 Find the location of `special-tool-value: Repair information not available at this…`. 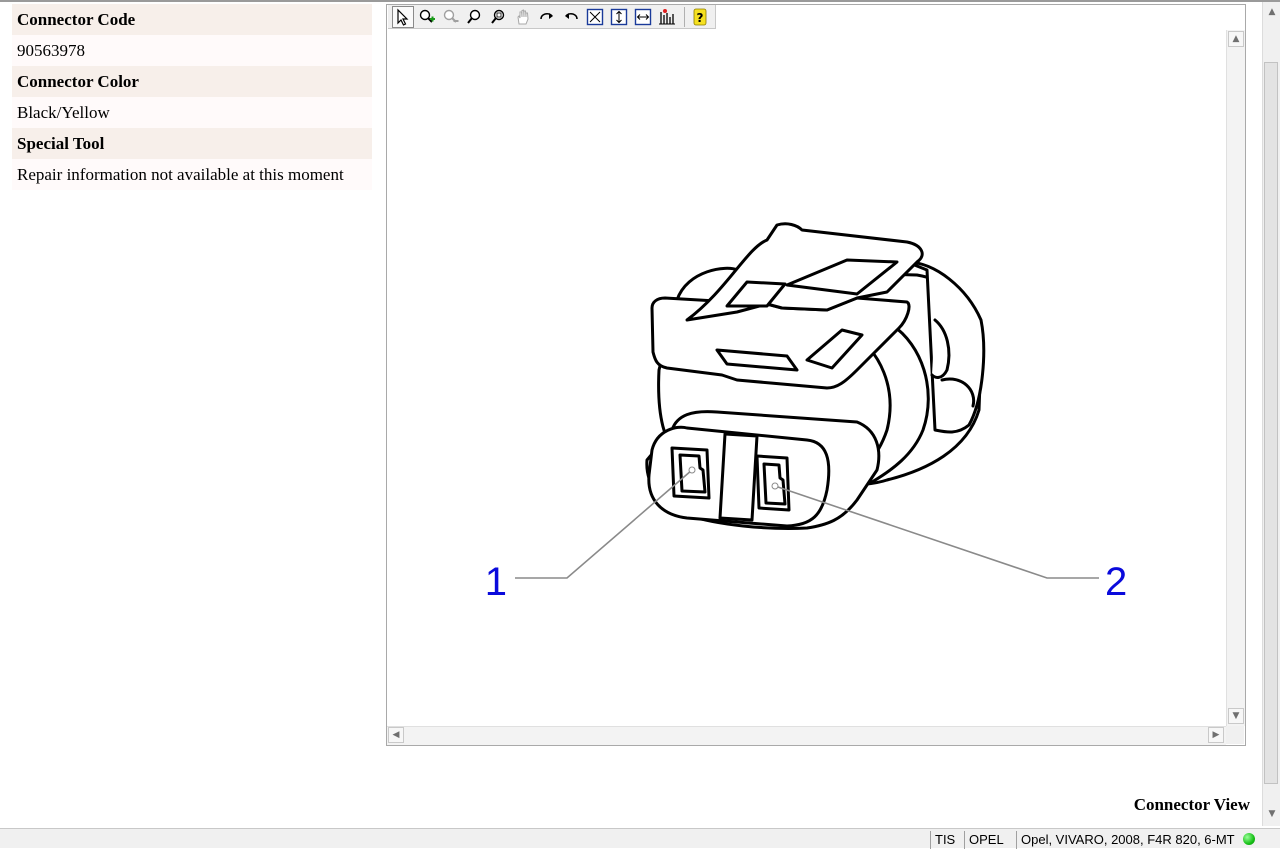

special-tool-value: Repair information not available at this… is located at coordinates (192, 174).